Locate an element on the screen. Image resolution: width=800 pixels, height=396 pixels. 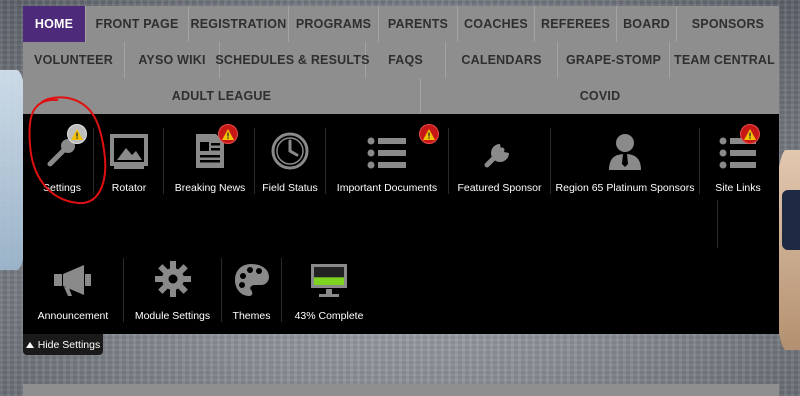
module-module-settings-tile: Module Settings is located at coordinates (172, 282).